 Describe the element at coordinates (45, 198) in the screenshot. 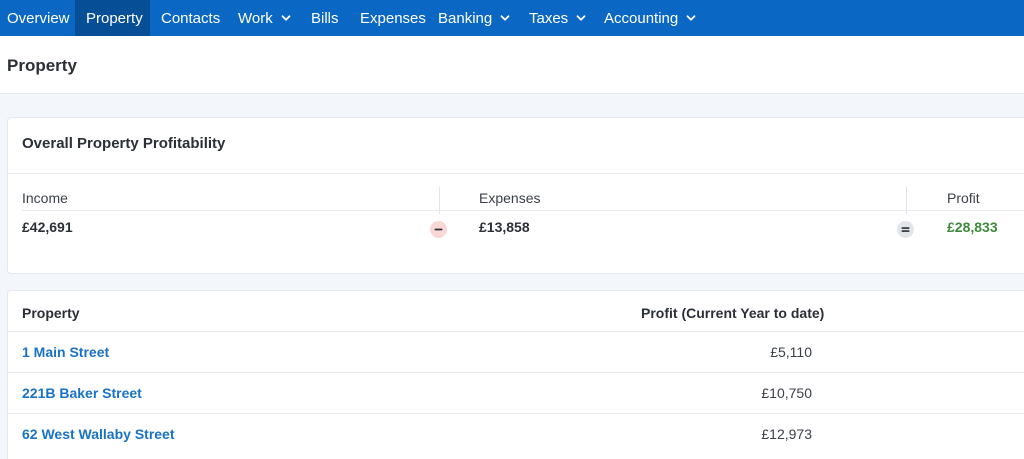

I see `income-label: Income` at that location.